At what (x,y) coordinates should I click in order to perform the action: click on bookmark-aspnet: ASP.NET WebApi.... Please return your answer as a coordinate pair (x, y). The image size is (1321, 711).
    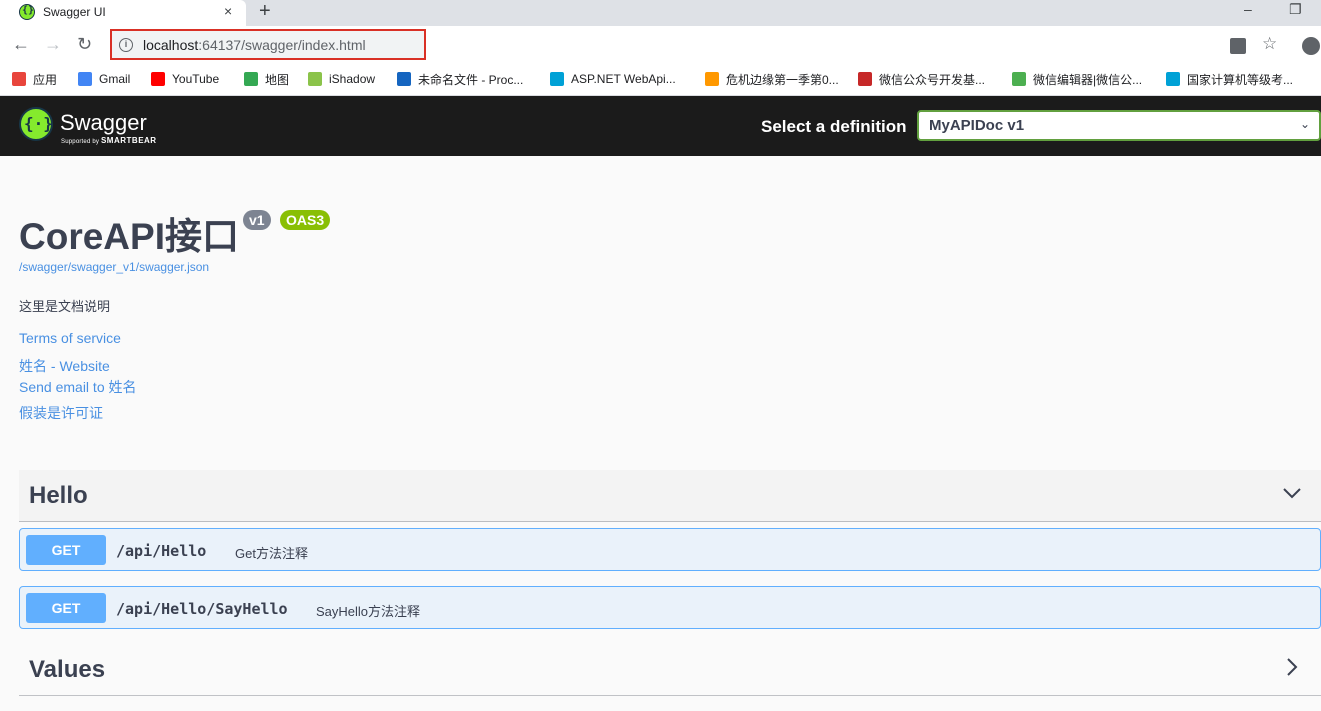
    Looking at the image, I should click on (613, 79).